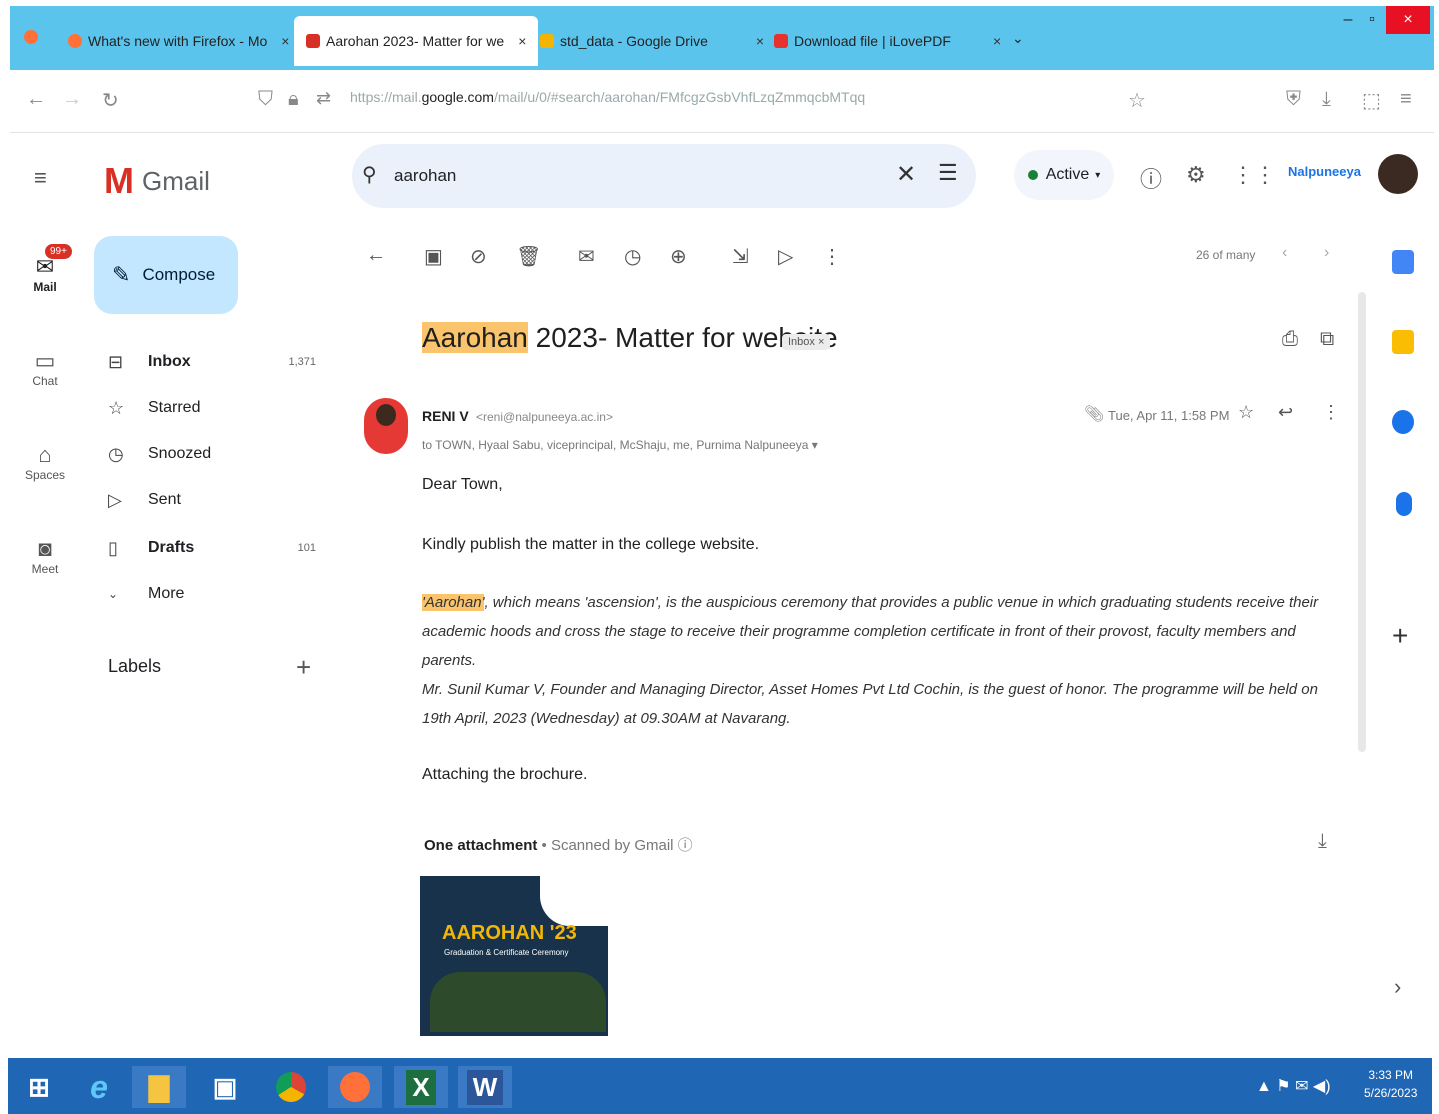  What do you see at coordinates (178, 41) in the screenshot?
I see `tab-firefox-whatsnew: What's new with Firefox - Mo ×` at bounding box center [178, 41].